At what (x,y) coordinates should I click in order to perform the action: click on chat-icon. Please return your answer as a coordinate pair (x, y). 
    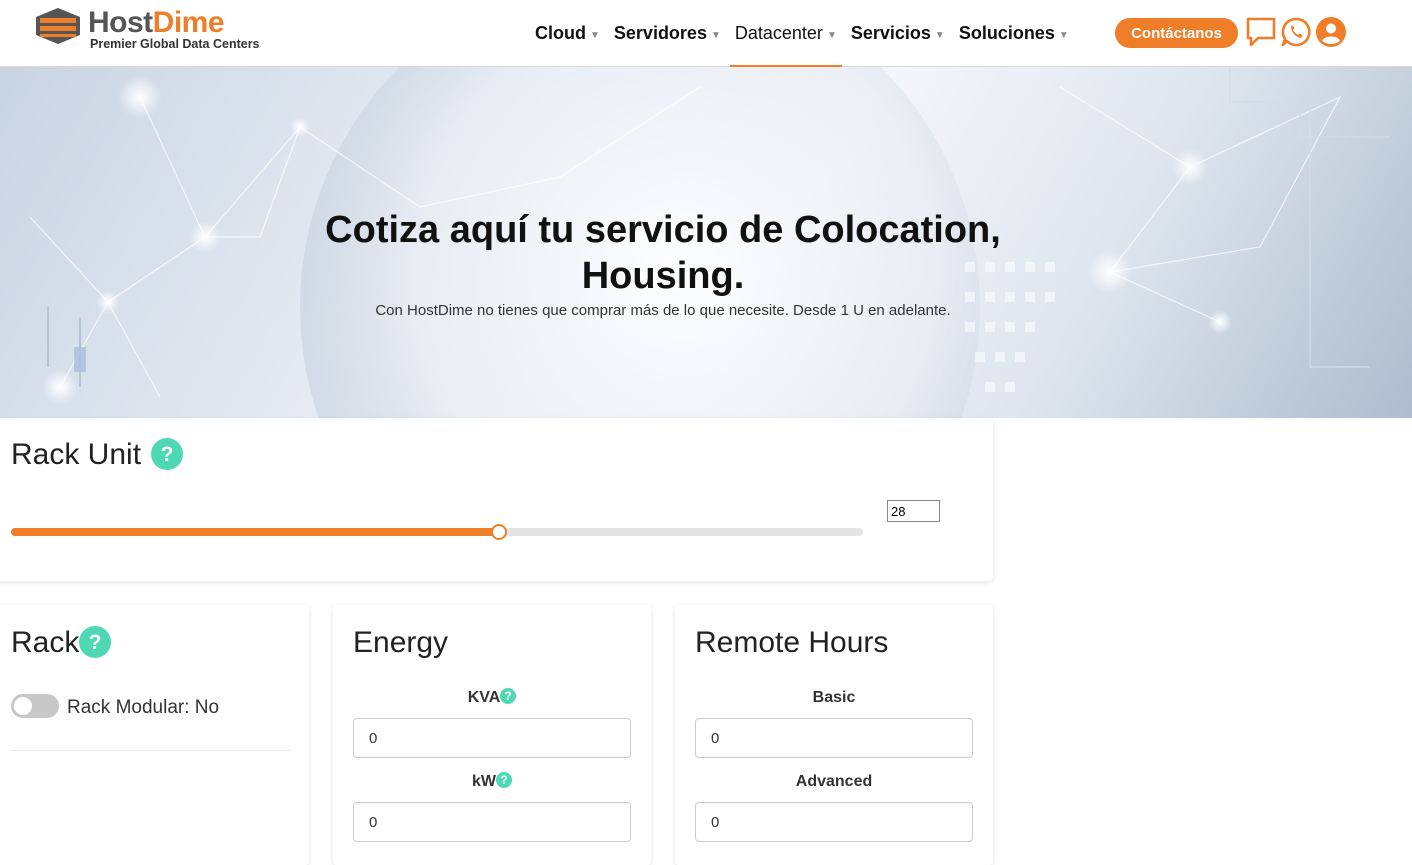
    Looking at the image, I should click on (1261, 32).